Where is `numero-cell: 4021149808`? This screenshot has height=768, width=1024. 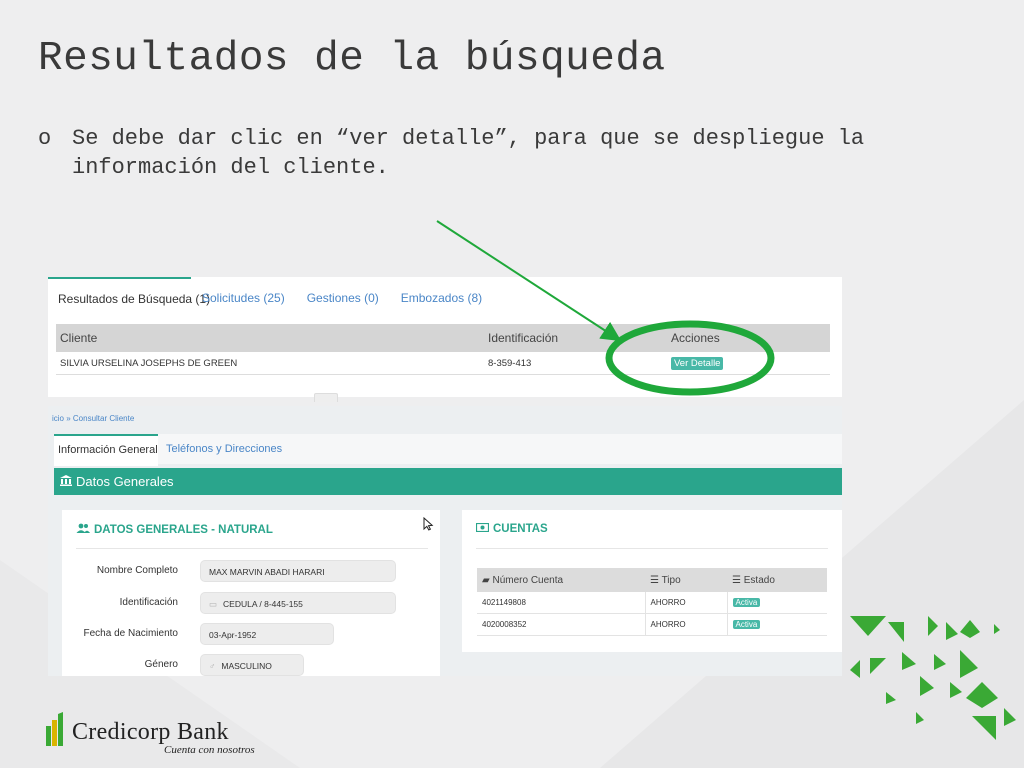
numero-cell: 4021149808 is located at coordinates (561, 603).